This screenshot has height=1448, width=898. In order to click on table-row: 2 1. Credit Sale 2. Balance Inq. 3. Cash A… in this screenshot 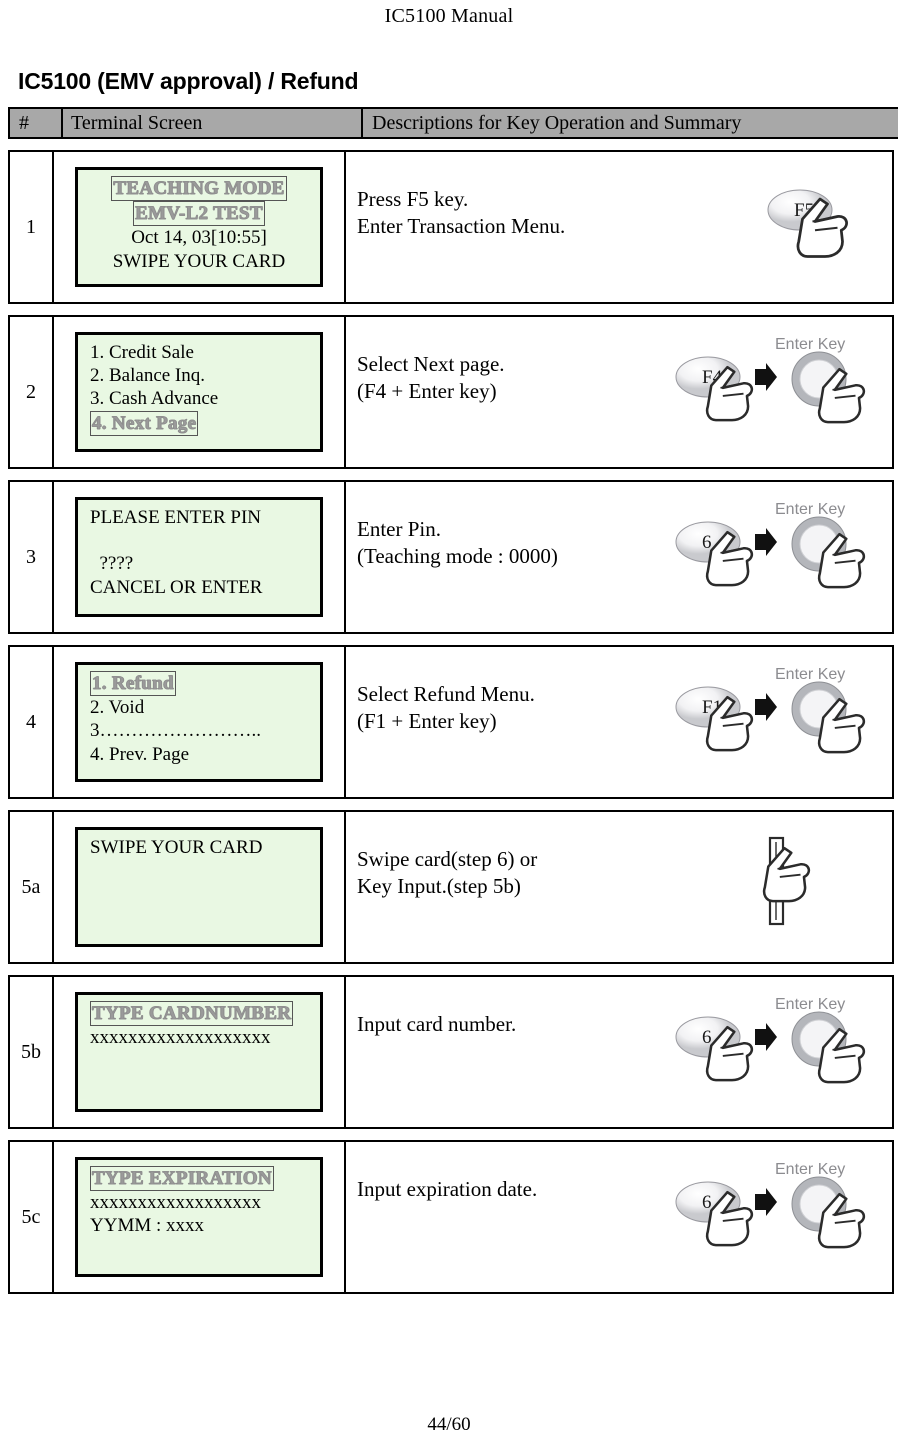, I will do `click(451, 392)`.